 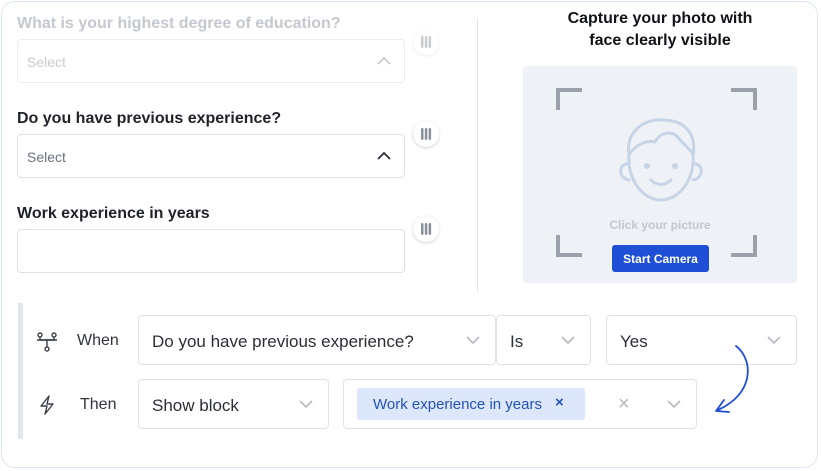 What do you see at coordinates (149, 118) in the screenshot?
I see `question-label-experience: Do you have previous experience?` at bounding box center [149, 118].